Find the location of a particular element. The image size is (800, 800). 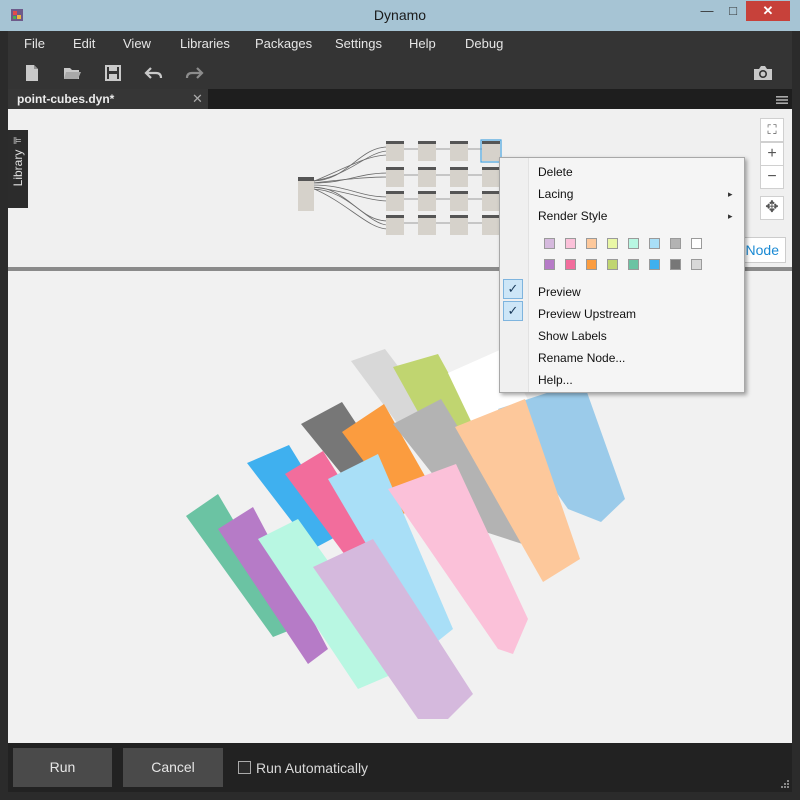

pan-icon: ✥ is located at coordinates (772, 207).